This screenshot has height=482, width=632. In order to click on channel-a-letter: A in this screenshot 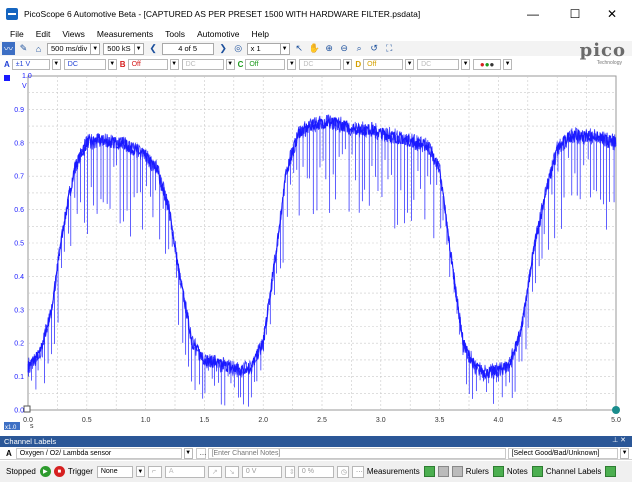, I will do `click(7, 64)`.